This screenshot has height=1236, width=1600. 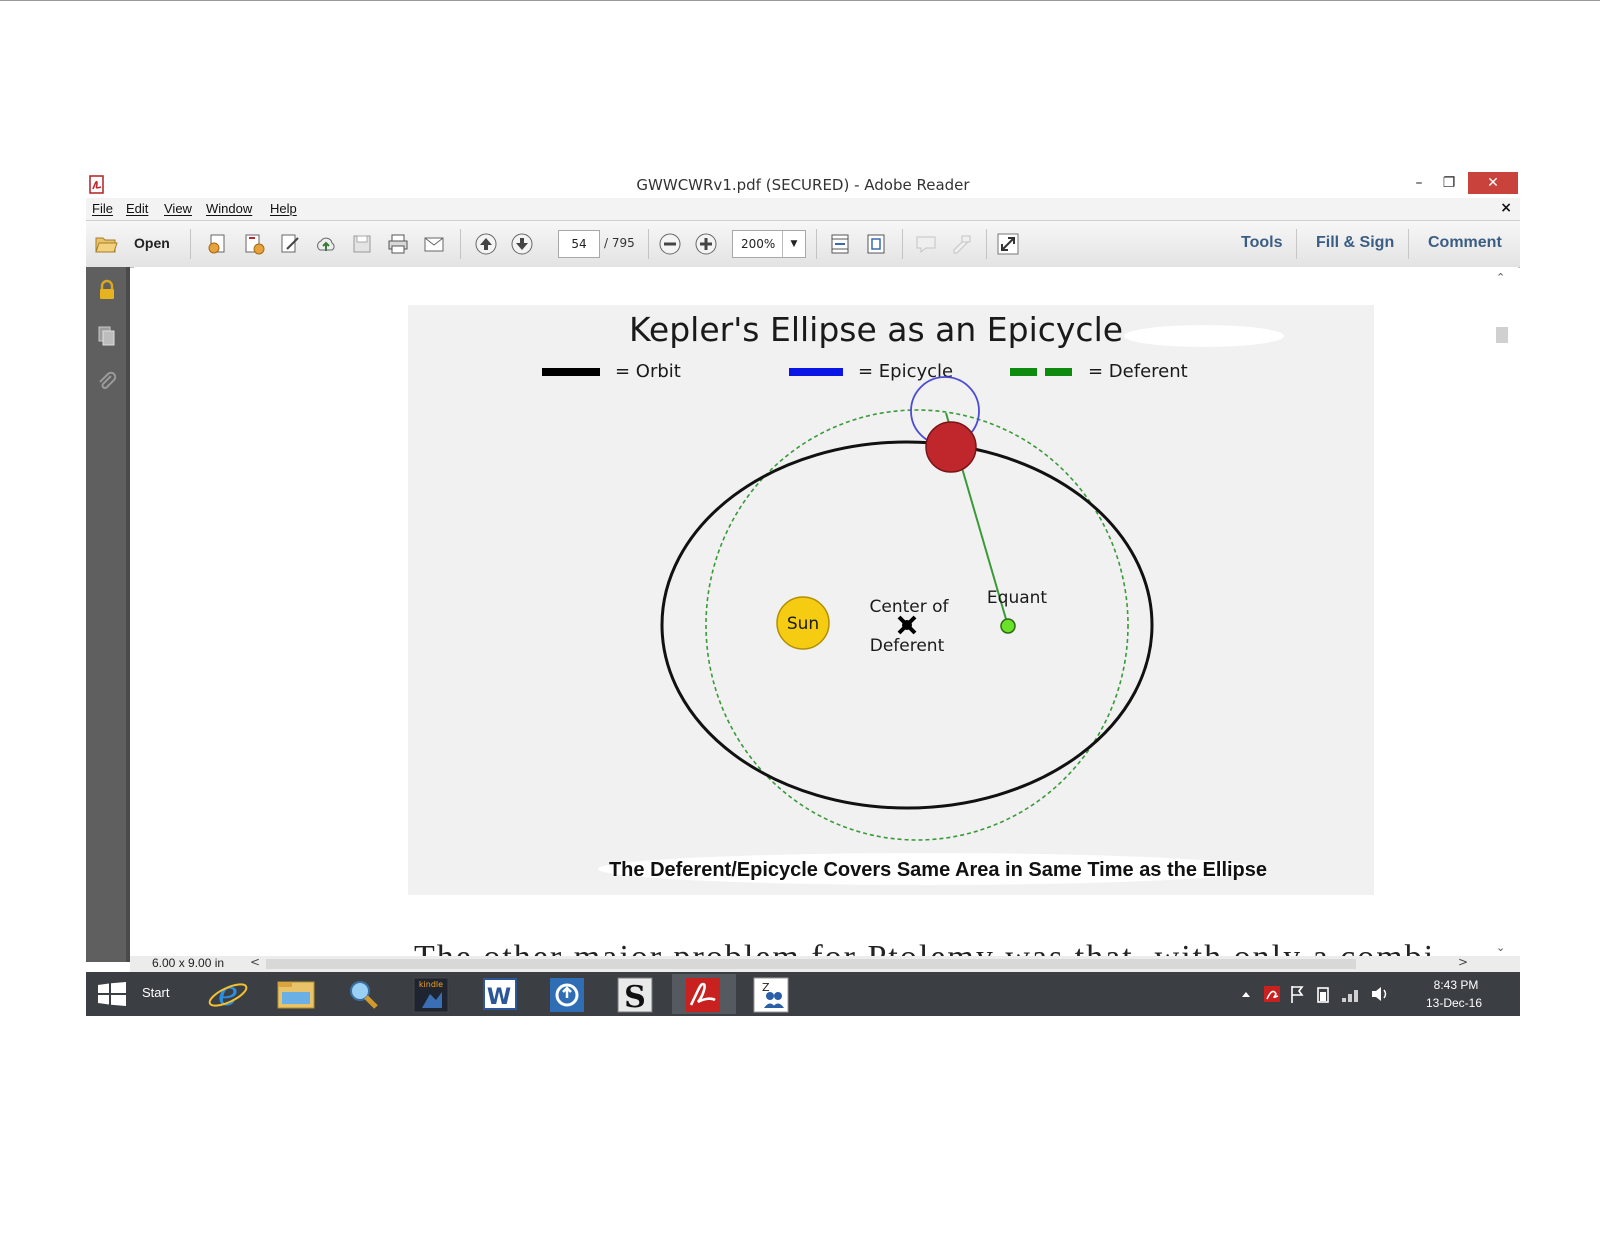 What do you see at coordinates (758, 244) in the screenshot?
I see `zoom-value: 200%` at bounding box center [758, 244].